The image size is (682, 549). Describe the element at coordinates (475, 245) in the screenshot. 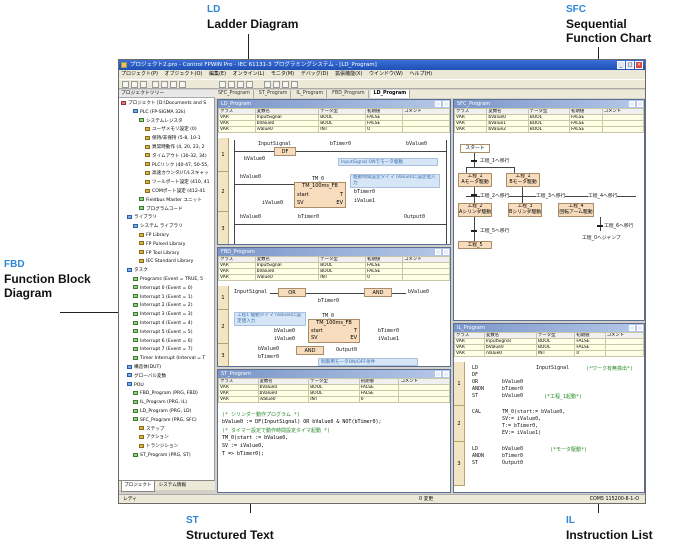

I see `sfc-step-5: 工程_5` at that location.